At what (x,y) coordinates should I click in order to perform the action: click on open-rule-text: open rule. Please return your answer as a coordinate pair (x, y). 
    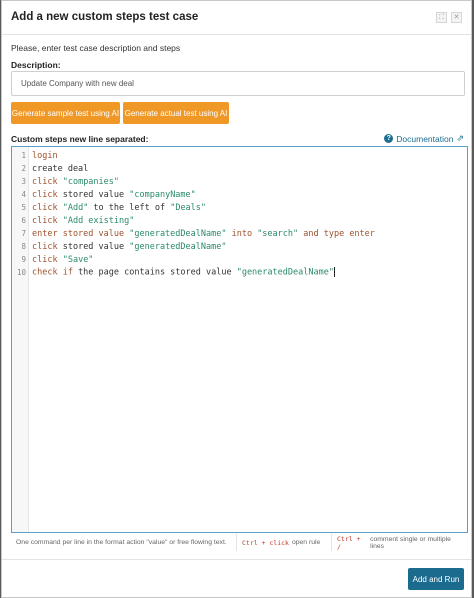
    Looking at the image, I should click on (306, 542).